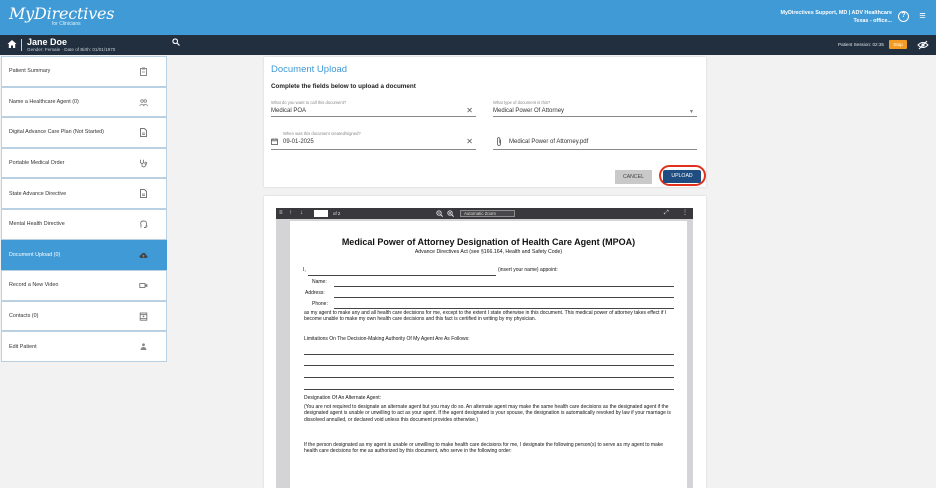 This screenshot has height=488, width=936. What do you see at coordinates (34, 285) in the screenshot?
I see `sidebar-item-label: Record a New Video` at bounding box center [34, 285].